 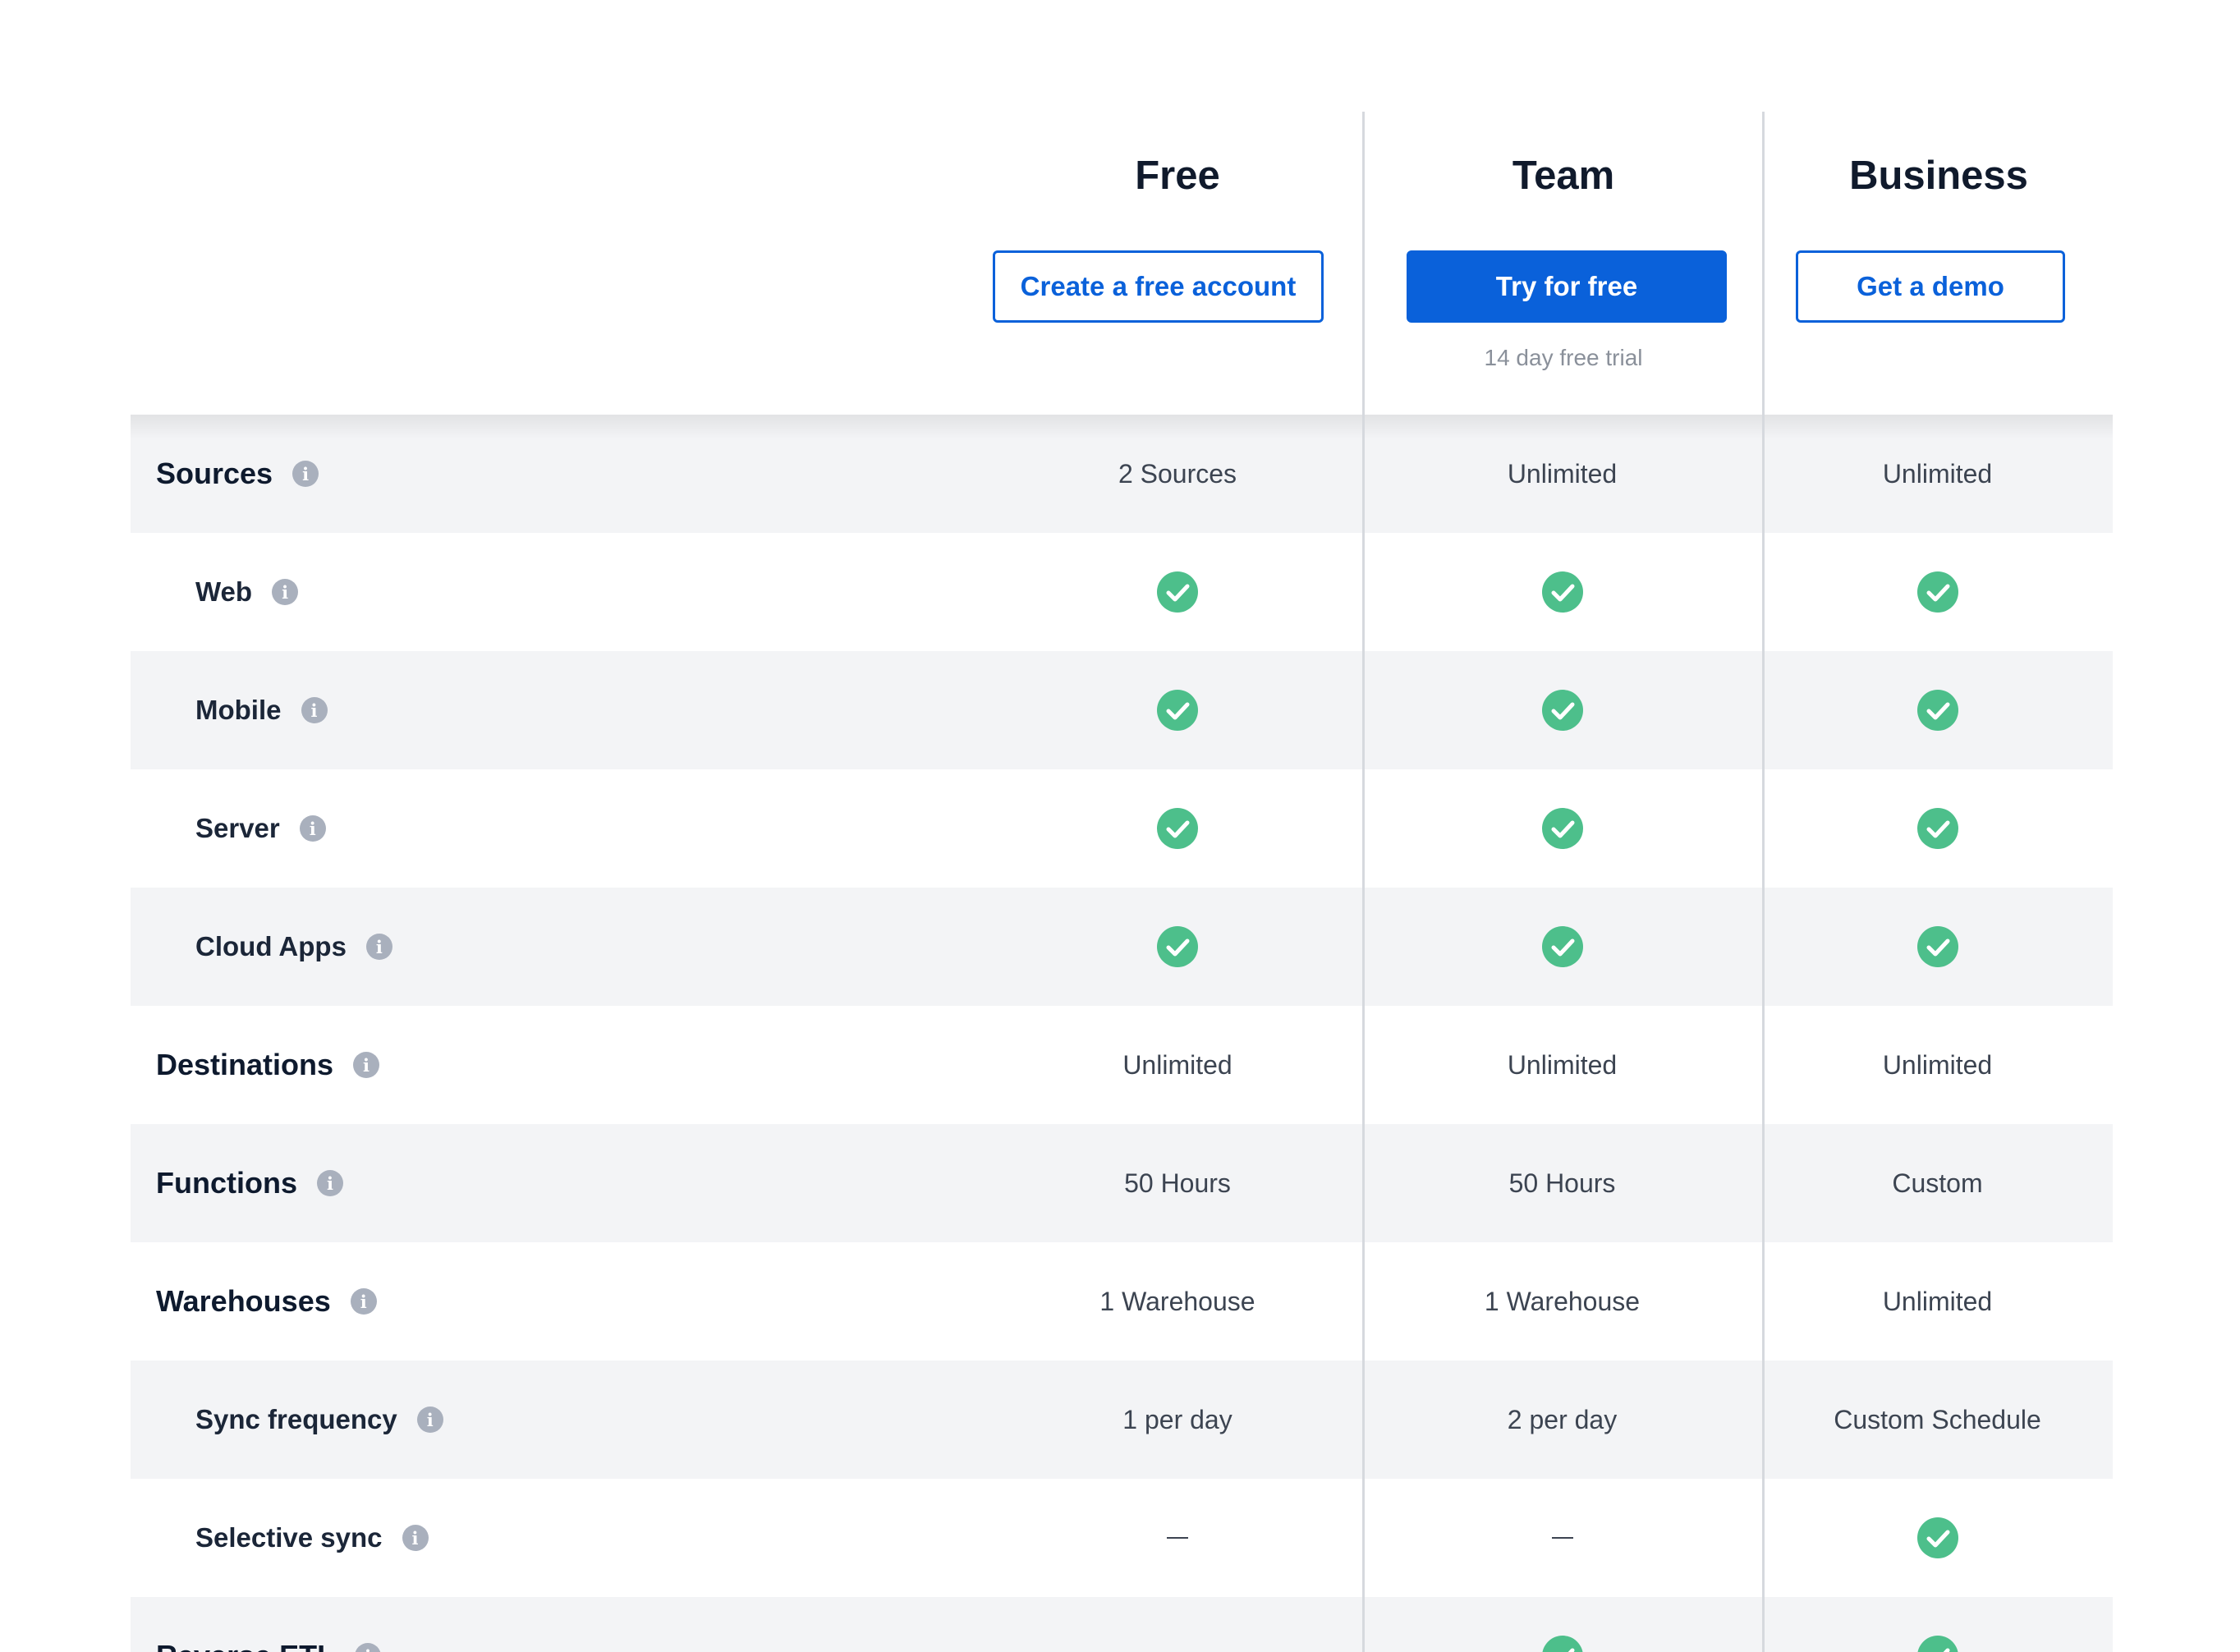 What do you see at coordinates (562, 829) in the screenshot?
I see `feature-label-cell: Server i` at bounding box center [562, 829].